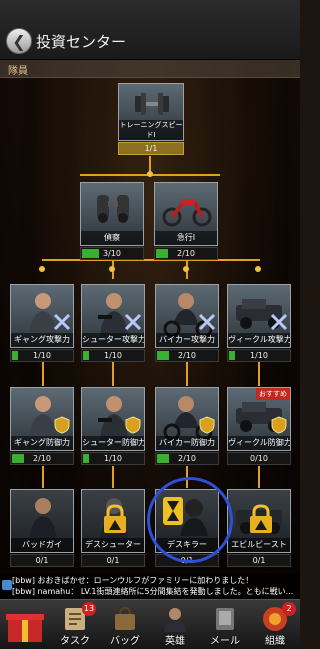 Image resolution: width=320 pixels, height=649 pixels. Describe the element at coordinates (259, 545) in the screenshot. I see `skill-name: エビルビースト` at that location.